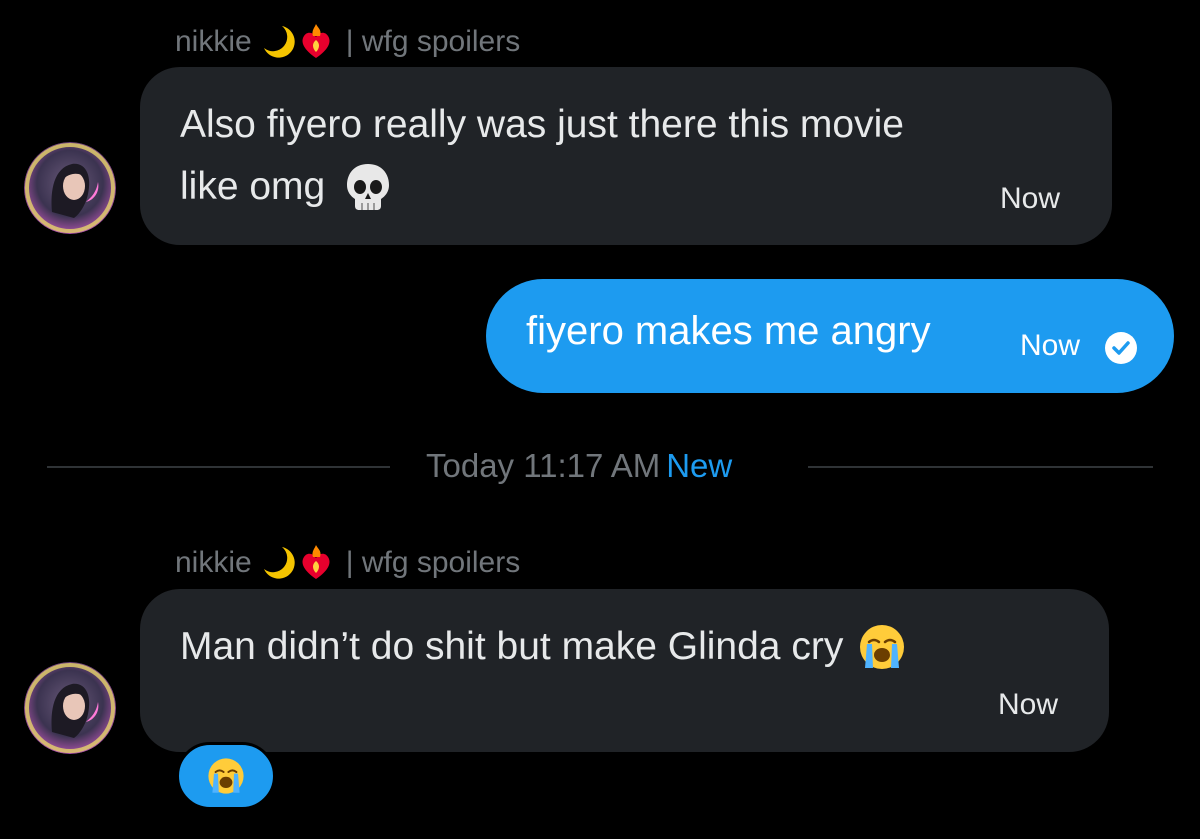 This screenshot has width=1200, height=839. I want to click on message-text-wrapper: Man didn’t do shit but make Glinda cry, so click(543, 647).